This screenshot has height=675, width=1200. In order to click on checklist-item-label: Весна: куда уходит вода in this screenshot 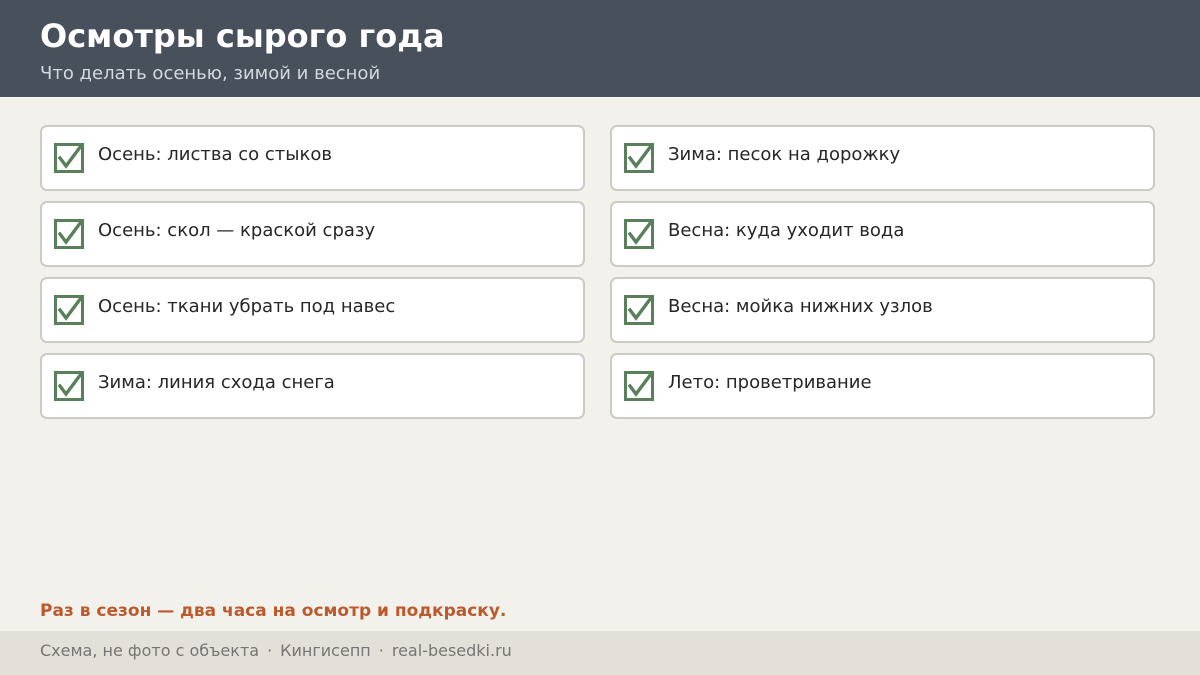, I will do `click(786, 230)`.